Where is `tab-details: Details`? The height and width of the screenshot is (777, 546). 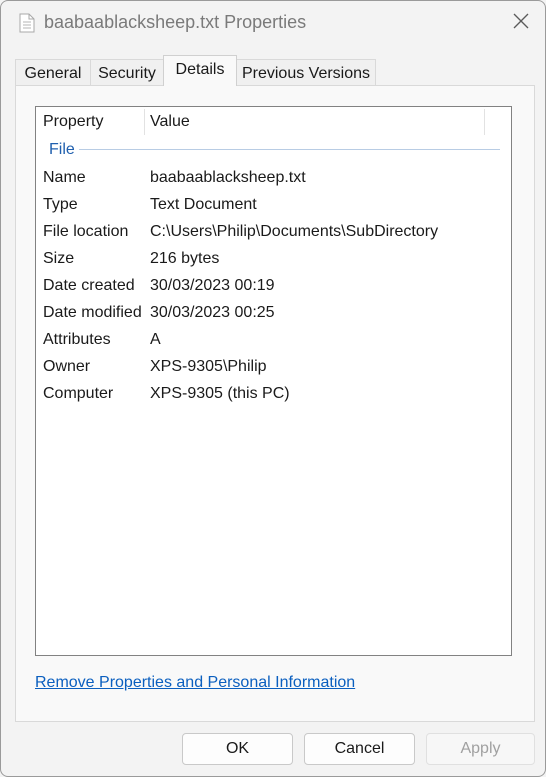
tab-details: Details is located at coordinates (200, 70).